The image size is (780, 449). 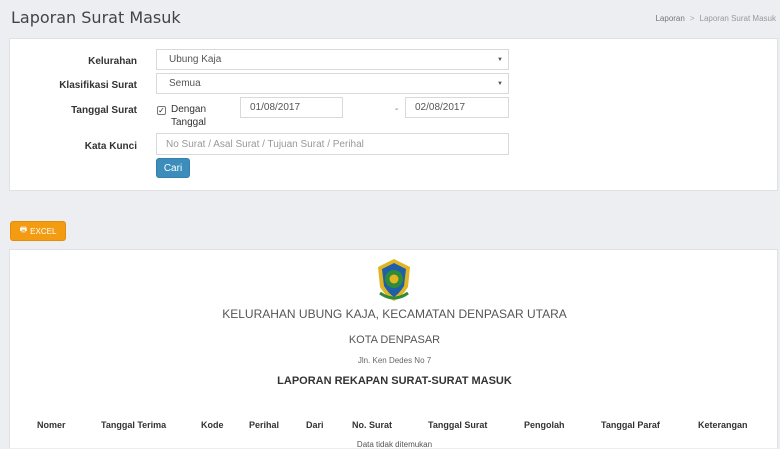 What do you see at coordinates (394, 340) in the screenshot?
I see `report-city: KOTA DENPASAR` at bounding box center [394, 340].